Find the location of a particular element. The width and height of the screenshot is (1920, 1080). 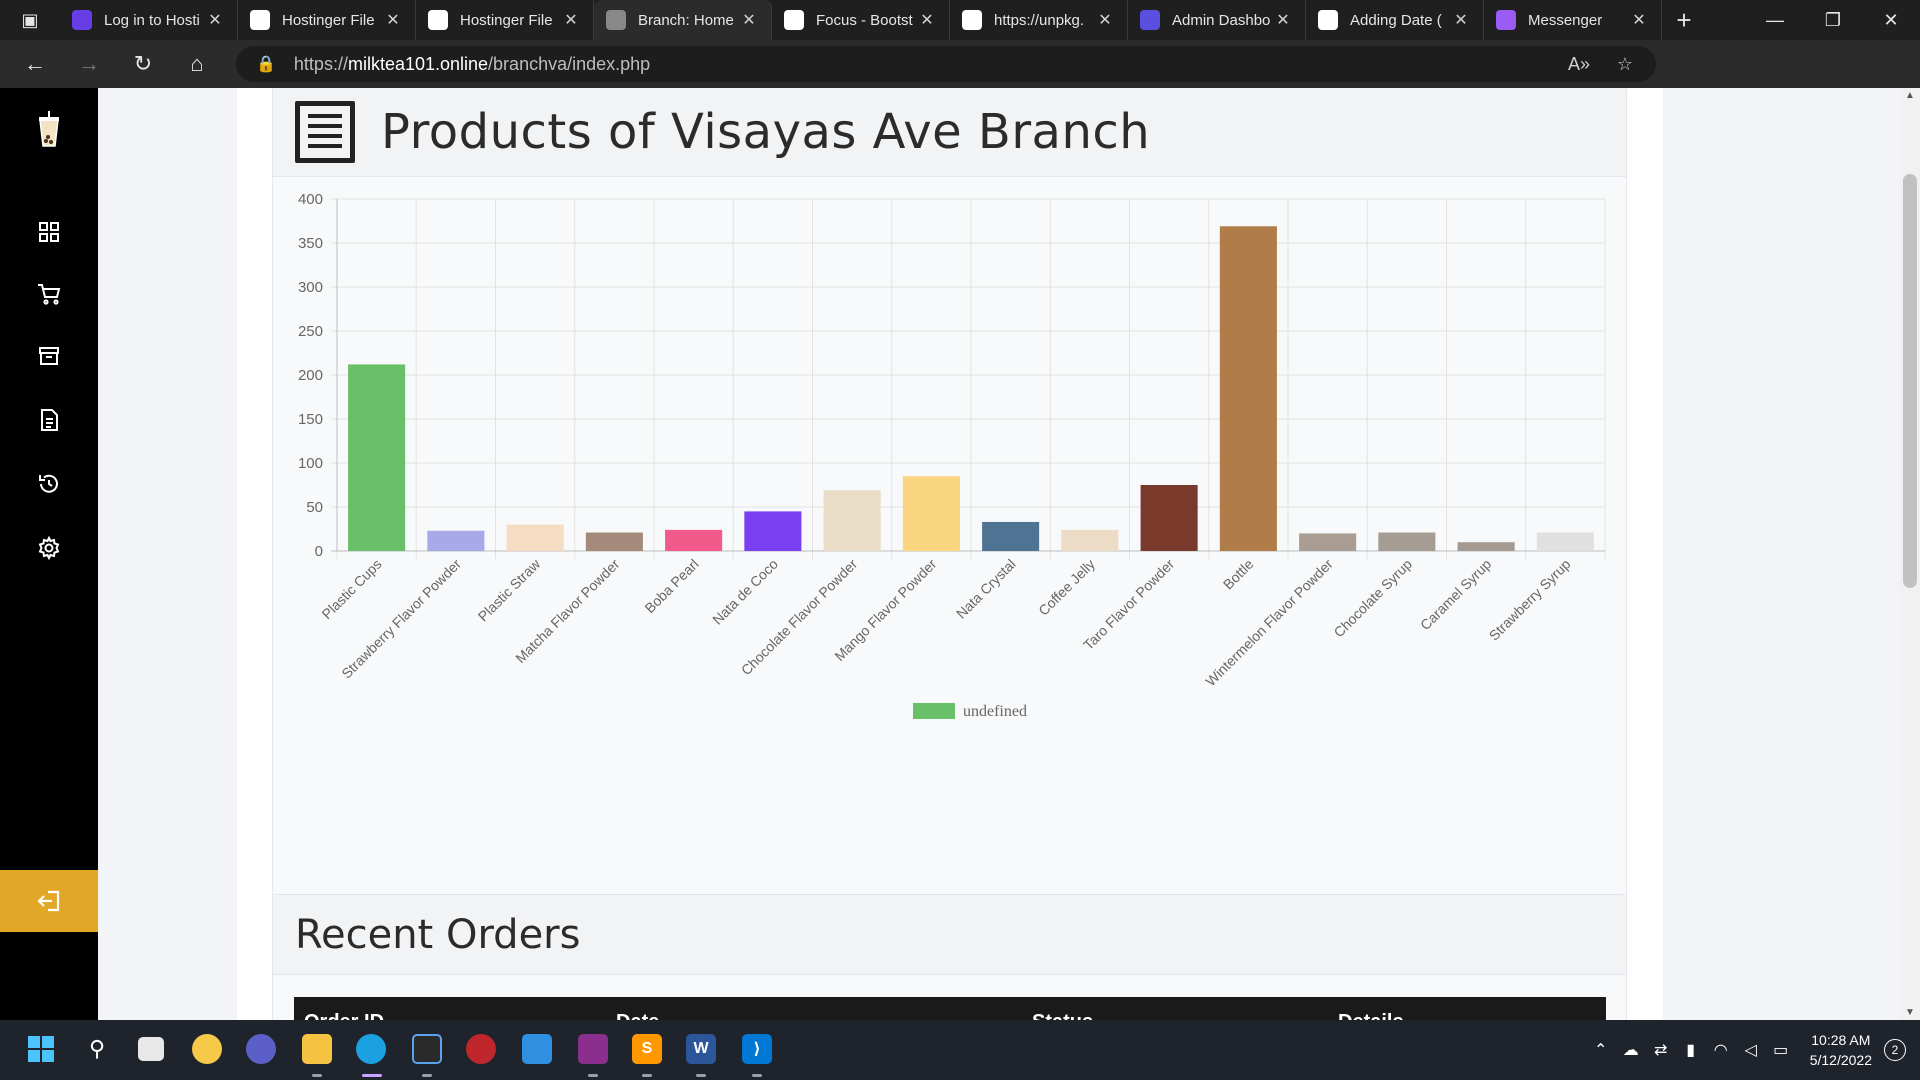

products-card-header: Products of Visayas Ave Branch is located at coordinates (949, 132).